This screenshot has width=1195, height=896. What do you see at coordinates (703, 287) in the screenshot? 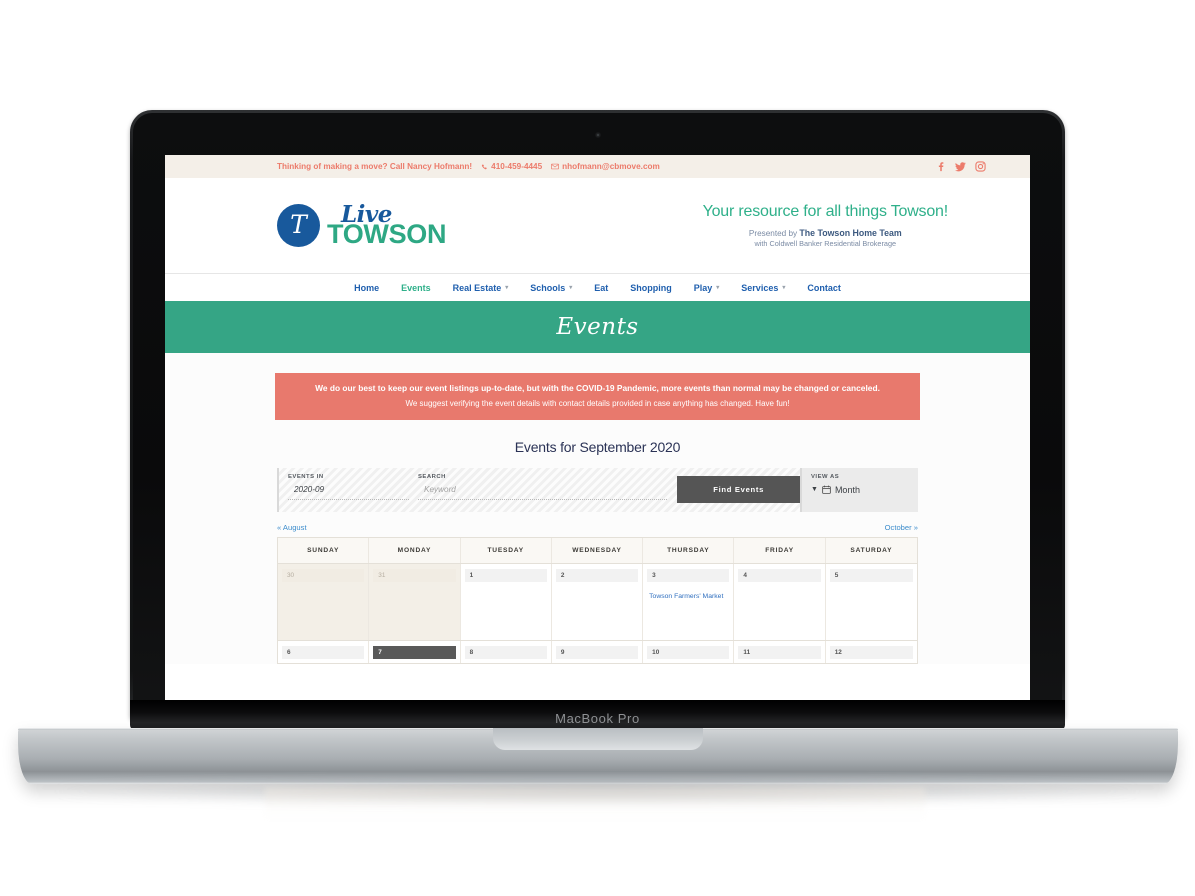
I see `nav-item-label: Play` at bounding box center [703, 287].